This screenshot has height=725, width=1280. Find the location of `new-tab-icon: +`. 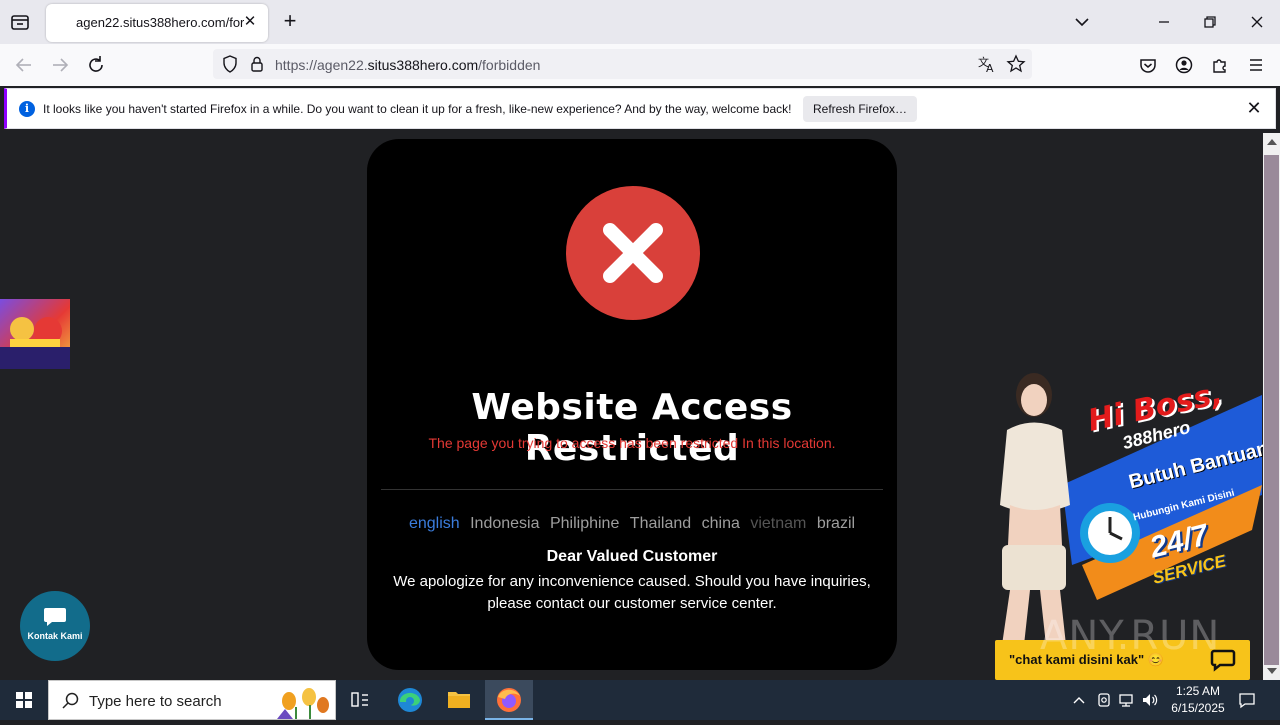

new-tab-icon: + is located at coordinates (290, 22).